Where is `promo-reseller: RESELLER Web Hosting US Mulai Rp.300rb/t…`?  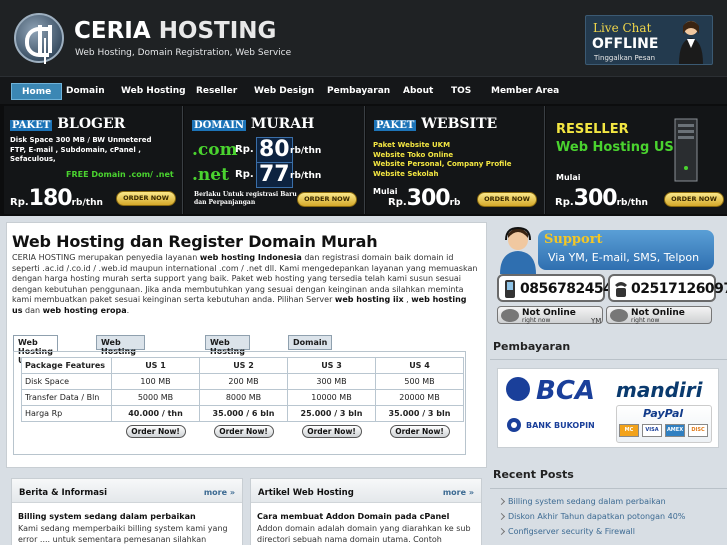
promo-reseller: RESELLER Web Hosting US Mulai Rp.300rb/t… is located at coordinates (636, 160).